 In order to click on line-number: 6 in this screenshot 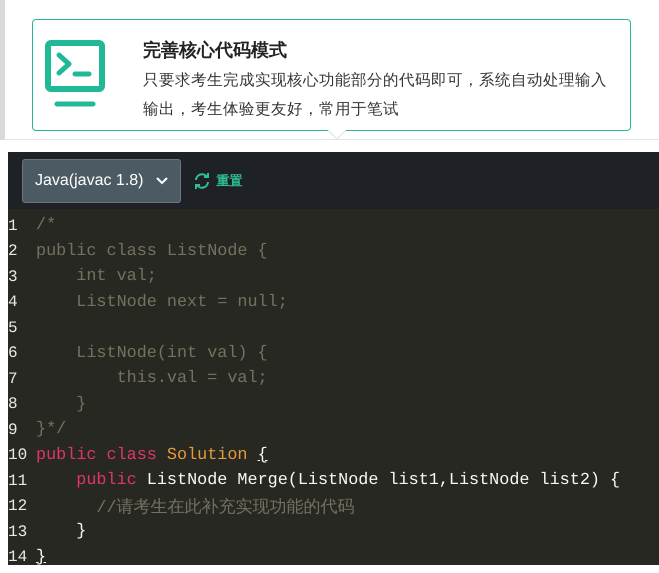, I will do `click(13, 353)`.